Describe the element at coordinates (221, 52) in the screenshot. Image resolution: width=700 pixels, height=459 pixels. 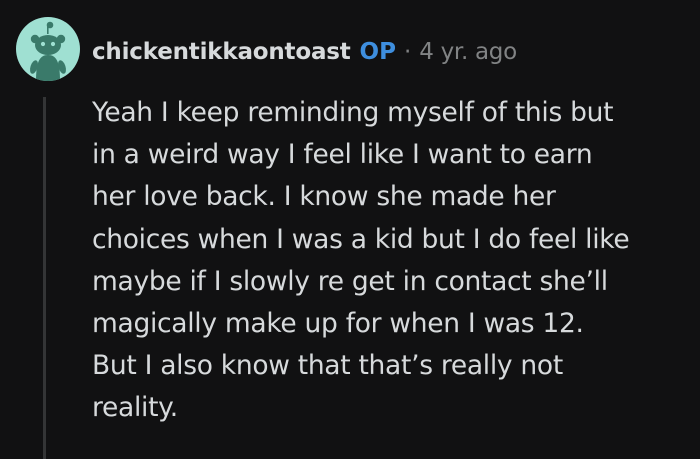
I see `comment-author-username: chickentikkaontoast` at that location.